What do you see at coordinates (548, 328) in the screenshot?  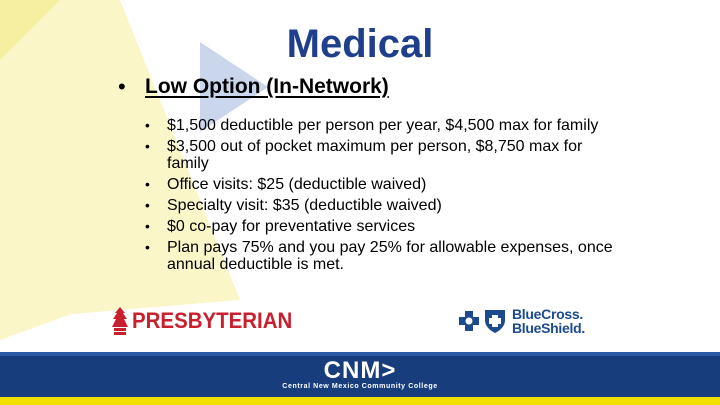 I see `bcbs-line-2: BlueShield.` at bounding box center [548, 328].